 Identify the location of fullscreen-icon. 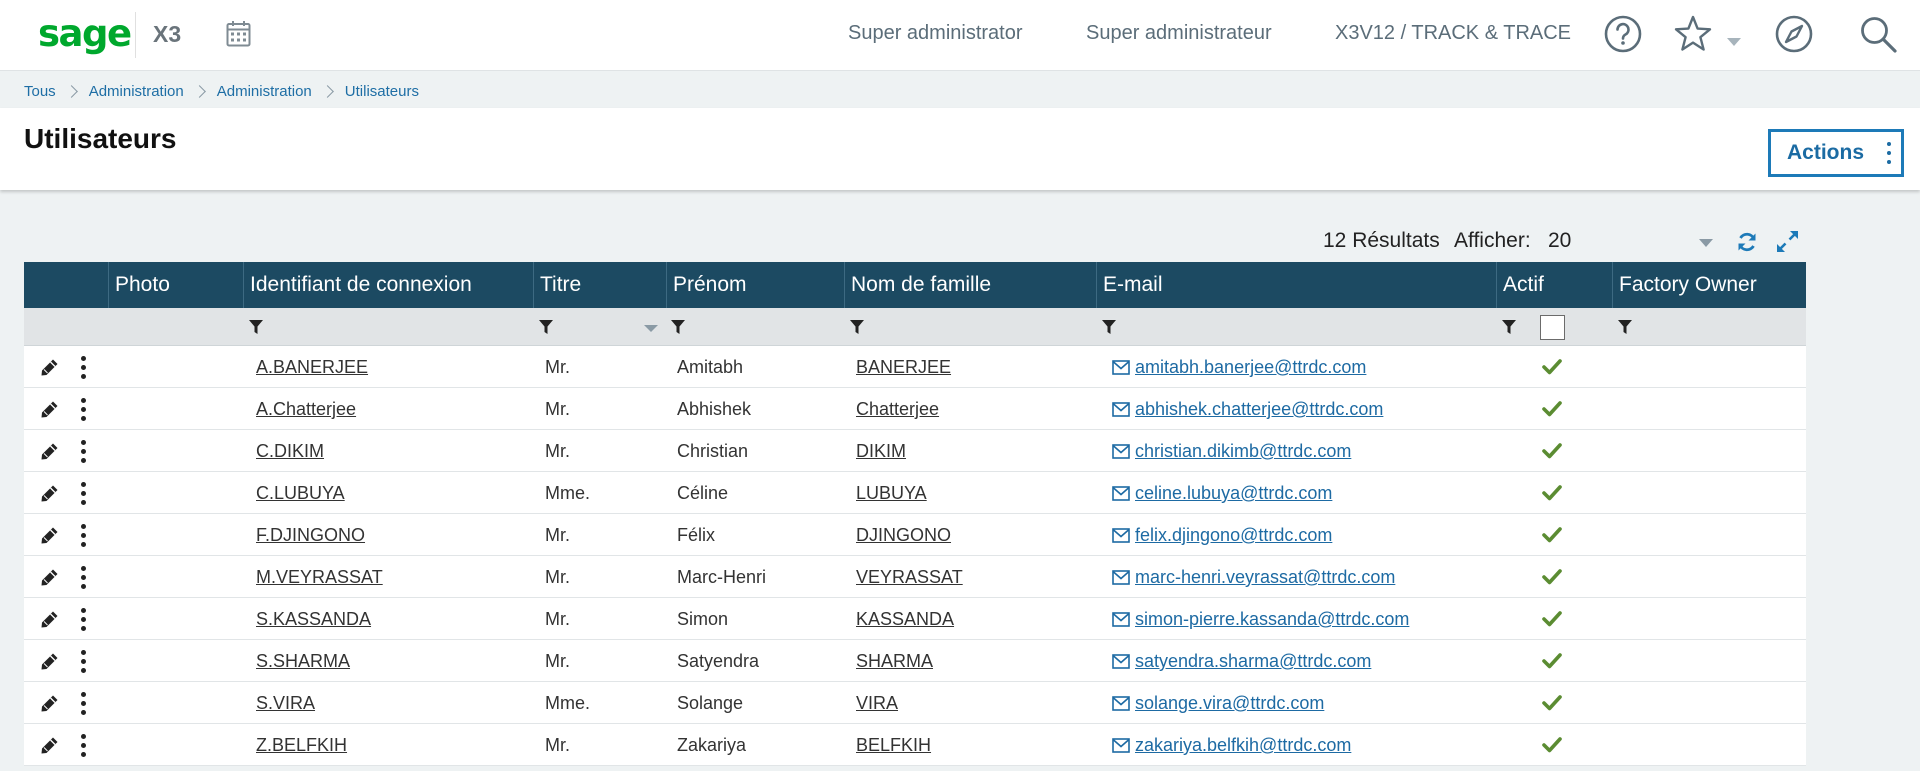
(1787, 241).